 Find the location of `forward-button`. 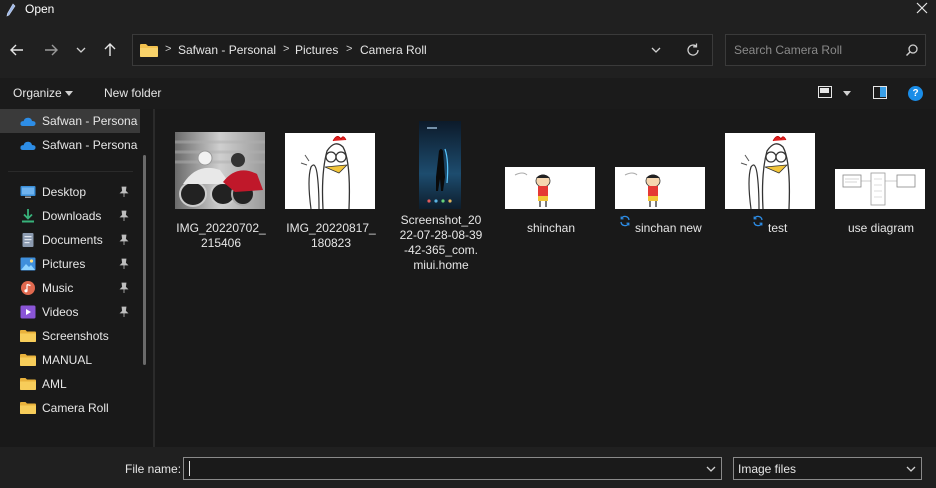

forward-button is located at coordinates (51, 50).